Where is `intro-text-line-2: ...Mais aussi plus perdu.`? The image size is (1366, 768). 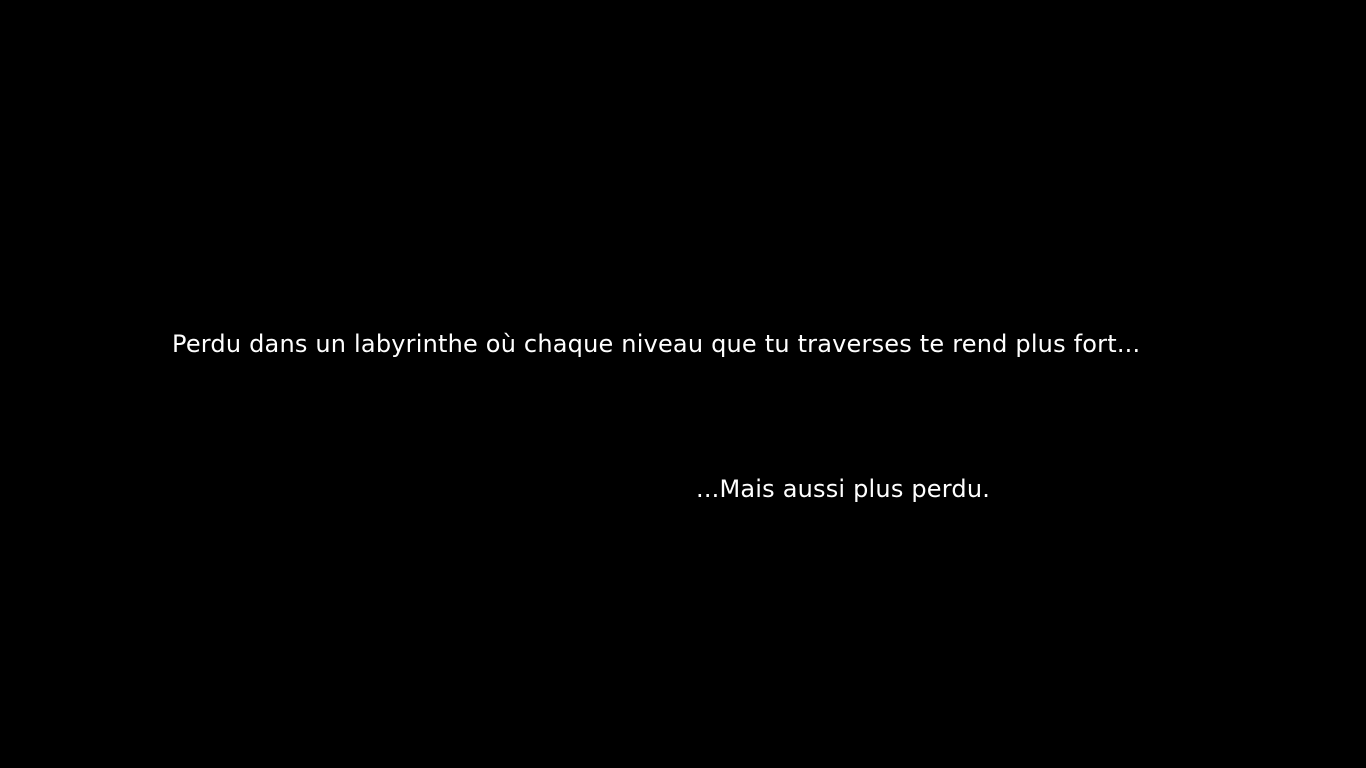 intro-text-line-2: ...Mais aussi plus perdu. is located at coordinates (843, 489).